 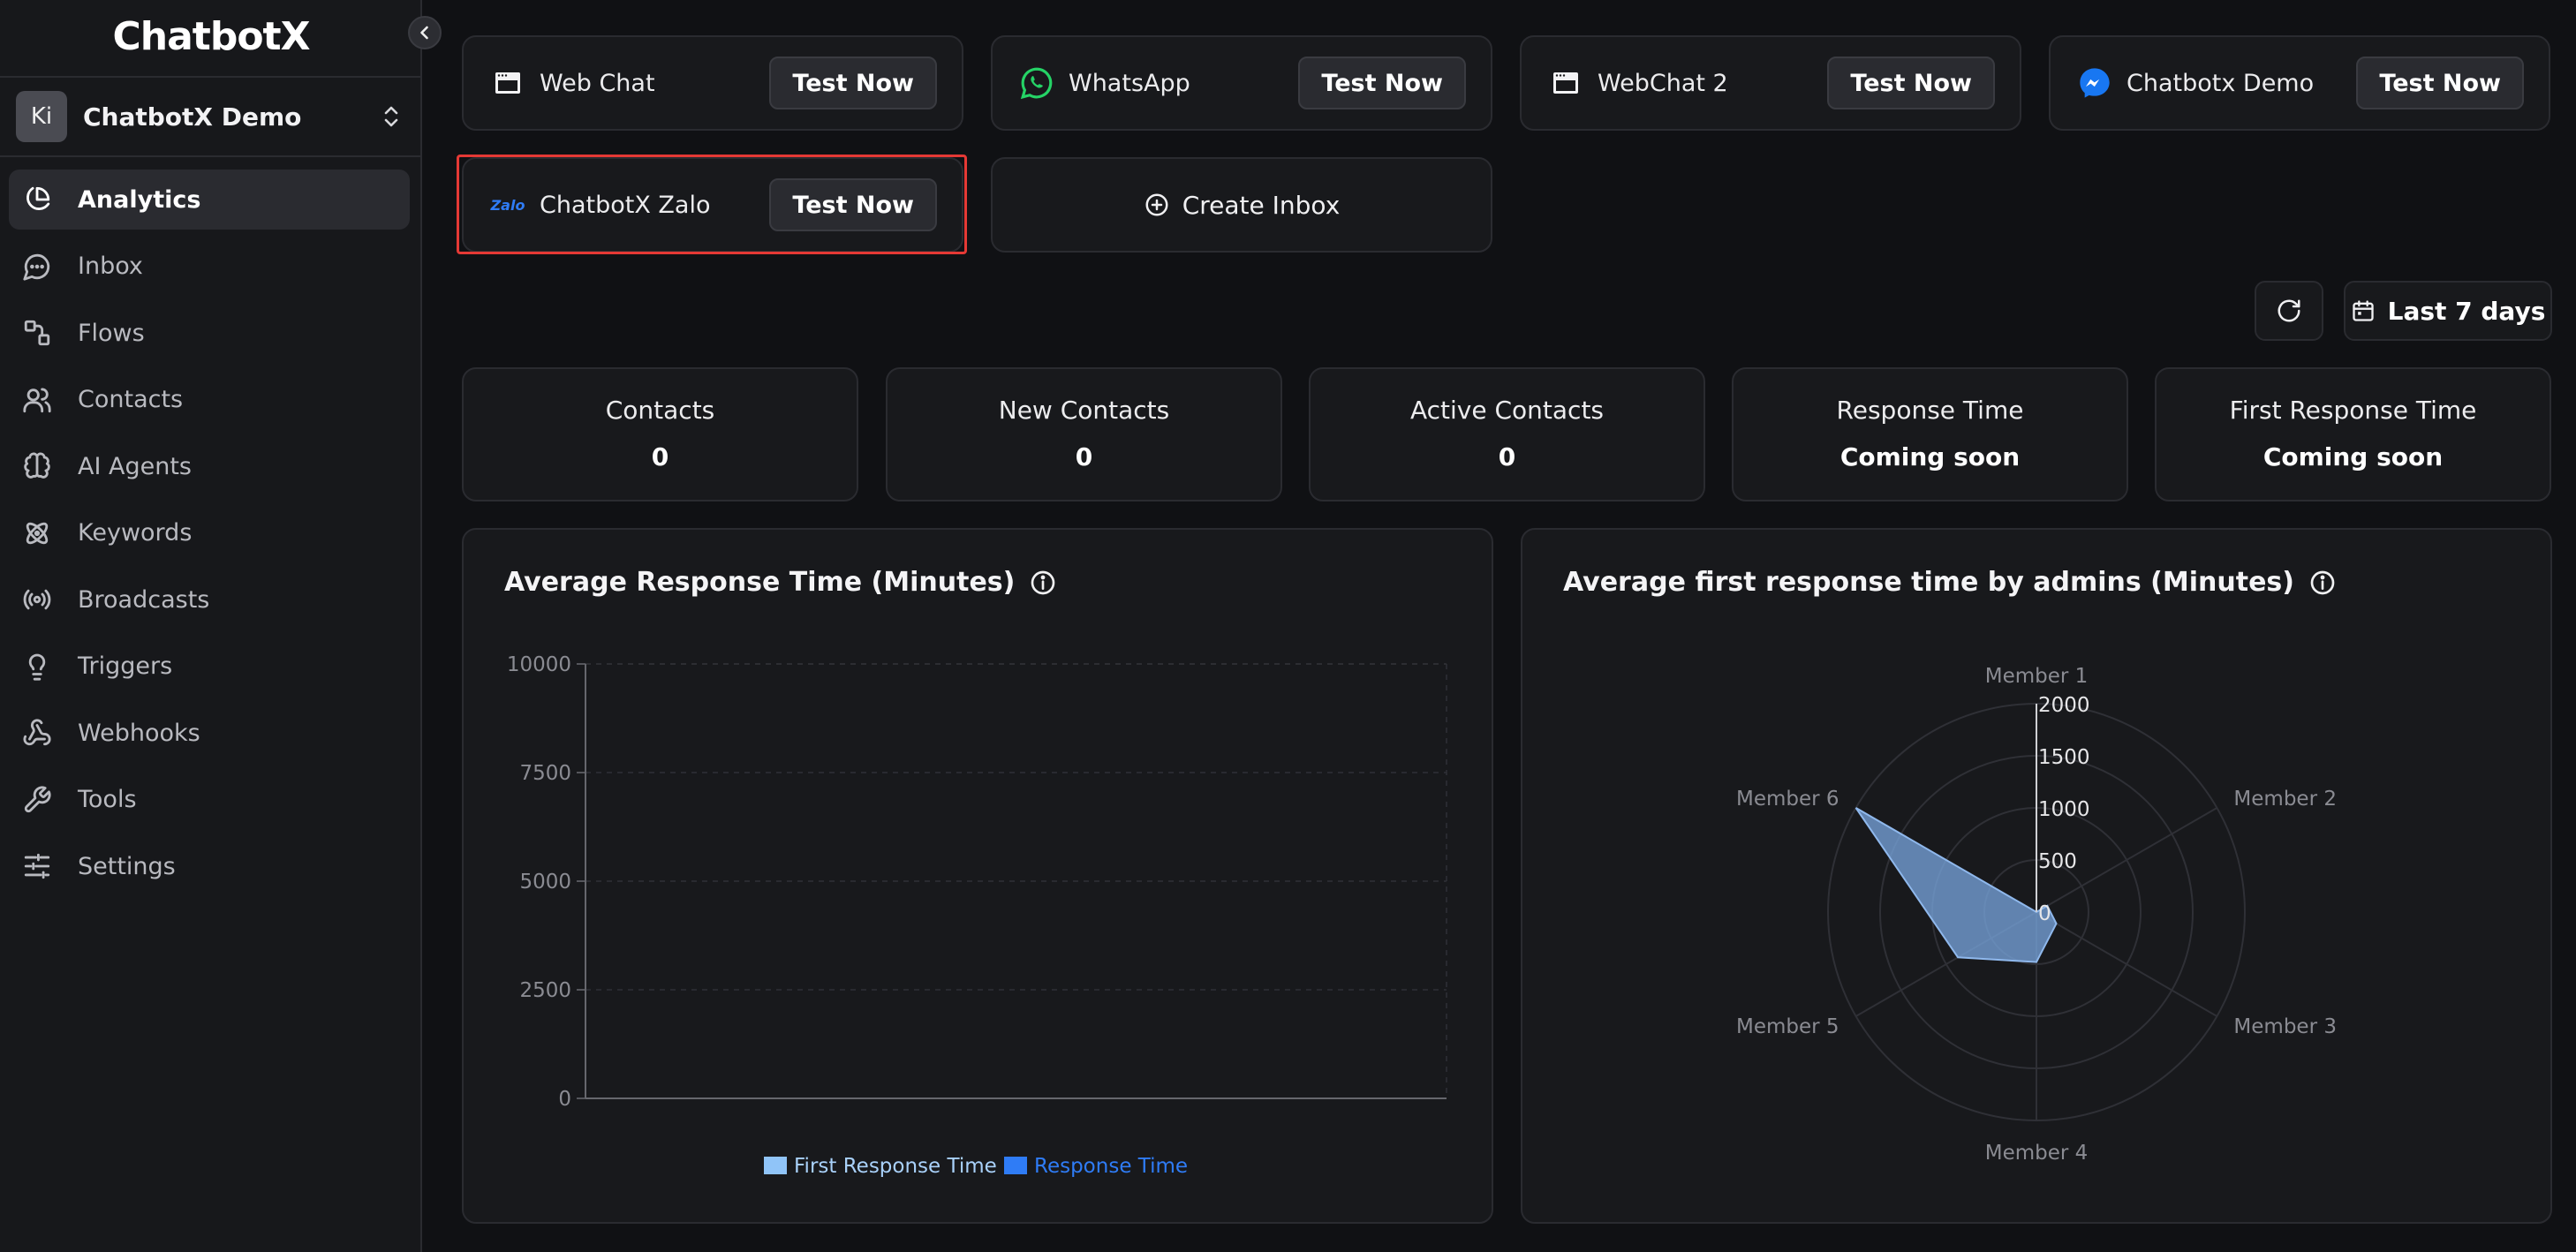 I want to click on whatsapp-icon, so click(x=1036, y=83).